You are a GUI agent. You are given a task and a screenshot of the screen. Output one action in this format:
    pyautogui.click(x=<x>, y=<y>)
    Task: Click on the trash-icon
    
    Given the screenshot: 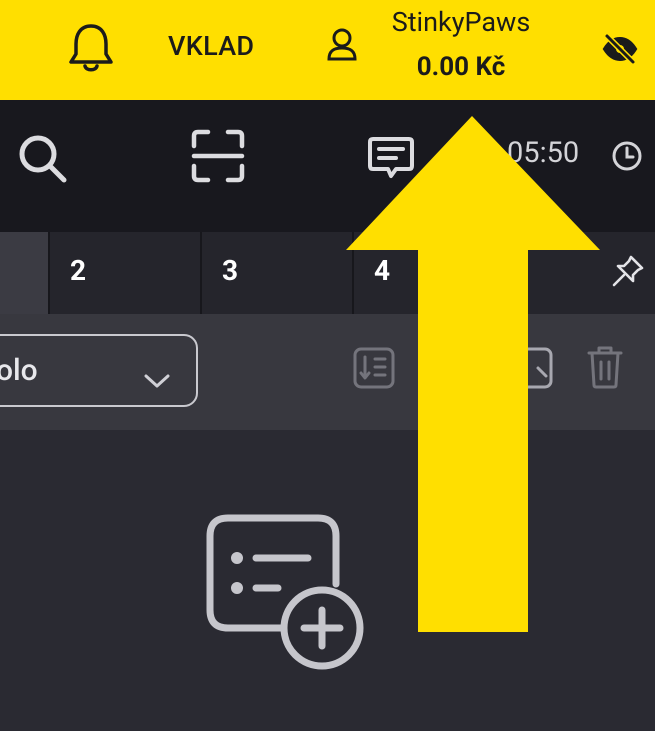 What is the action you would take?
    pyautogui.click(x=605, y=369)
    